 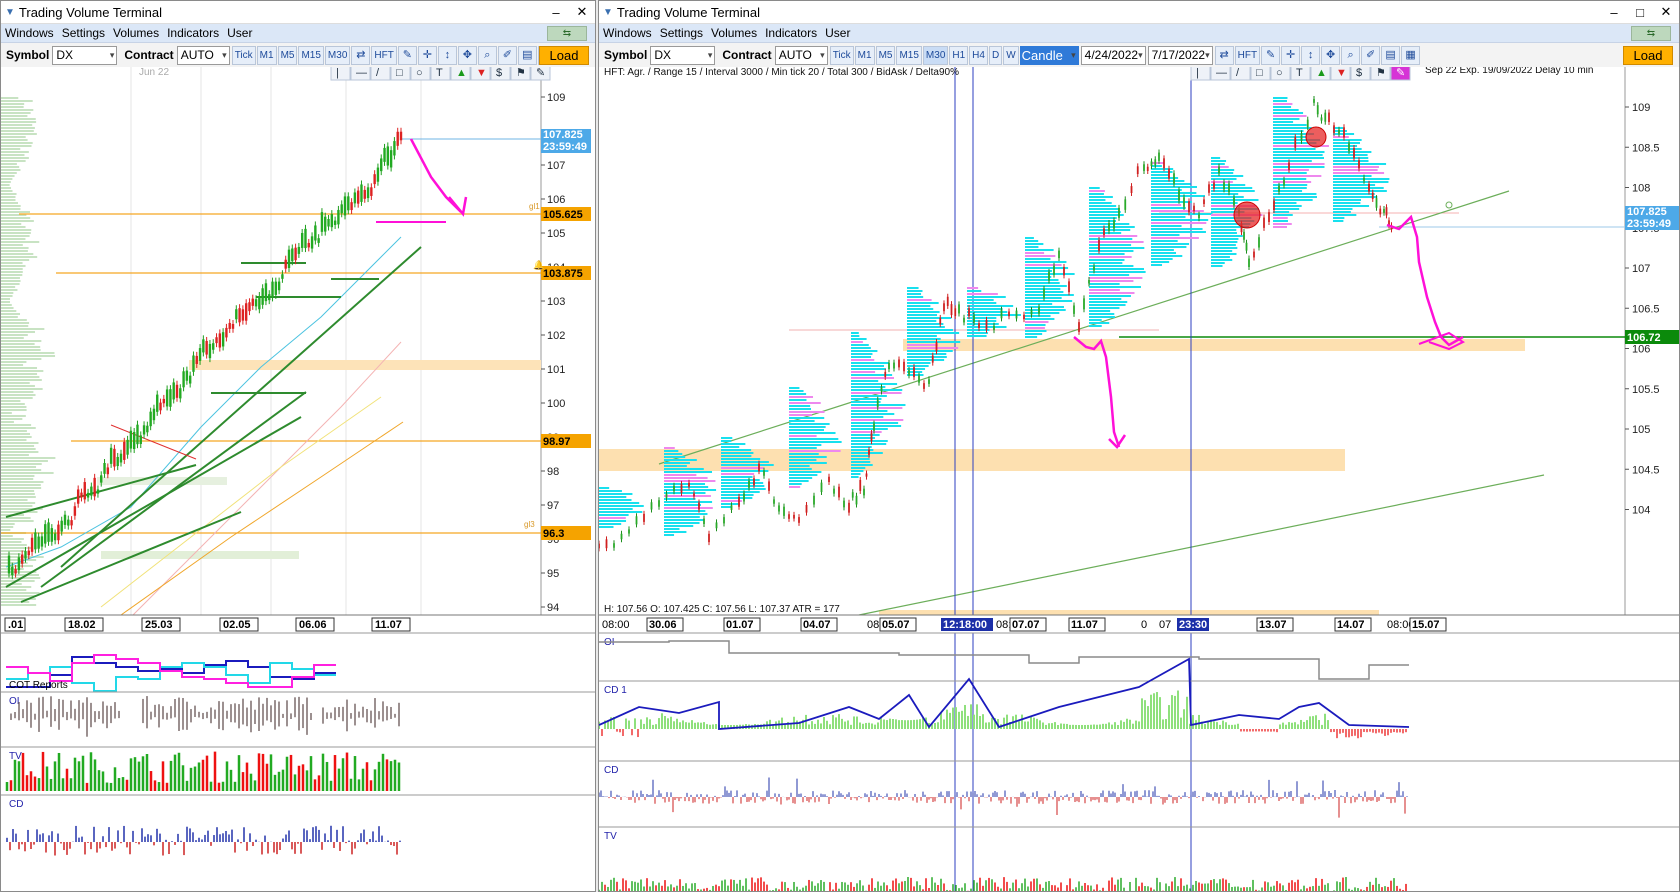 I want to click on drawing-tool-icon: ▲, so click(x=461, y=73).